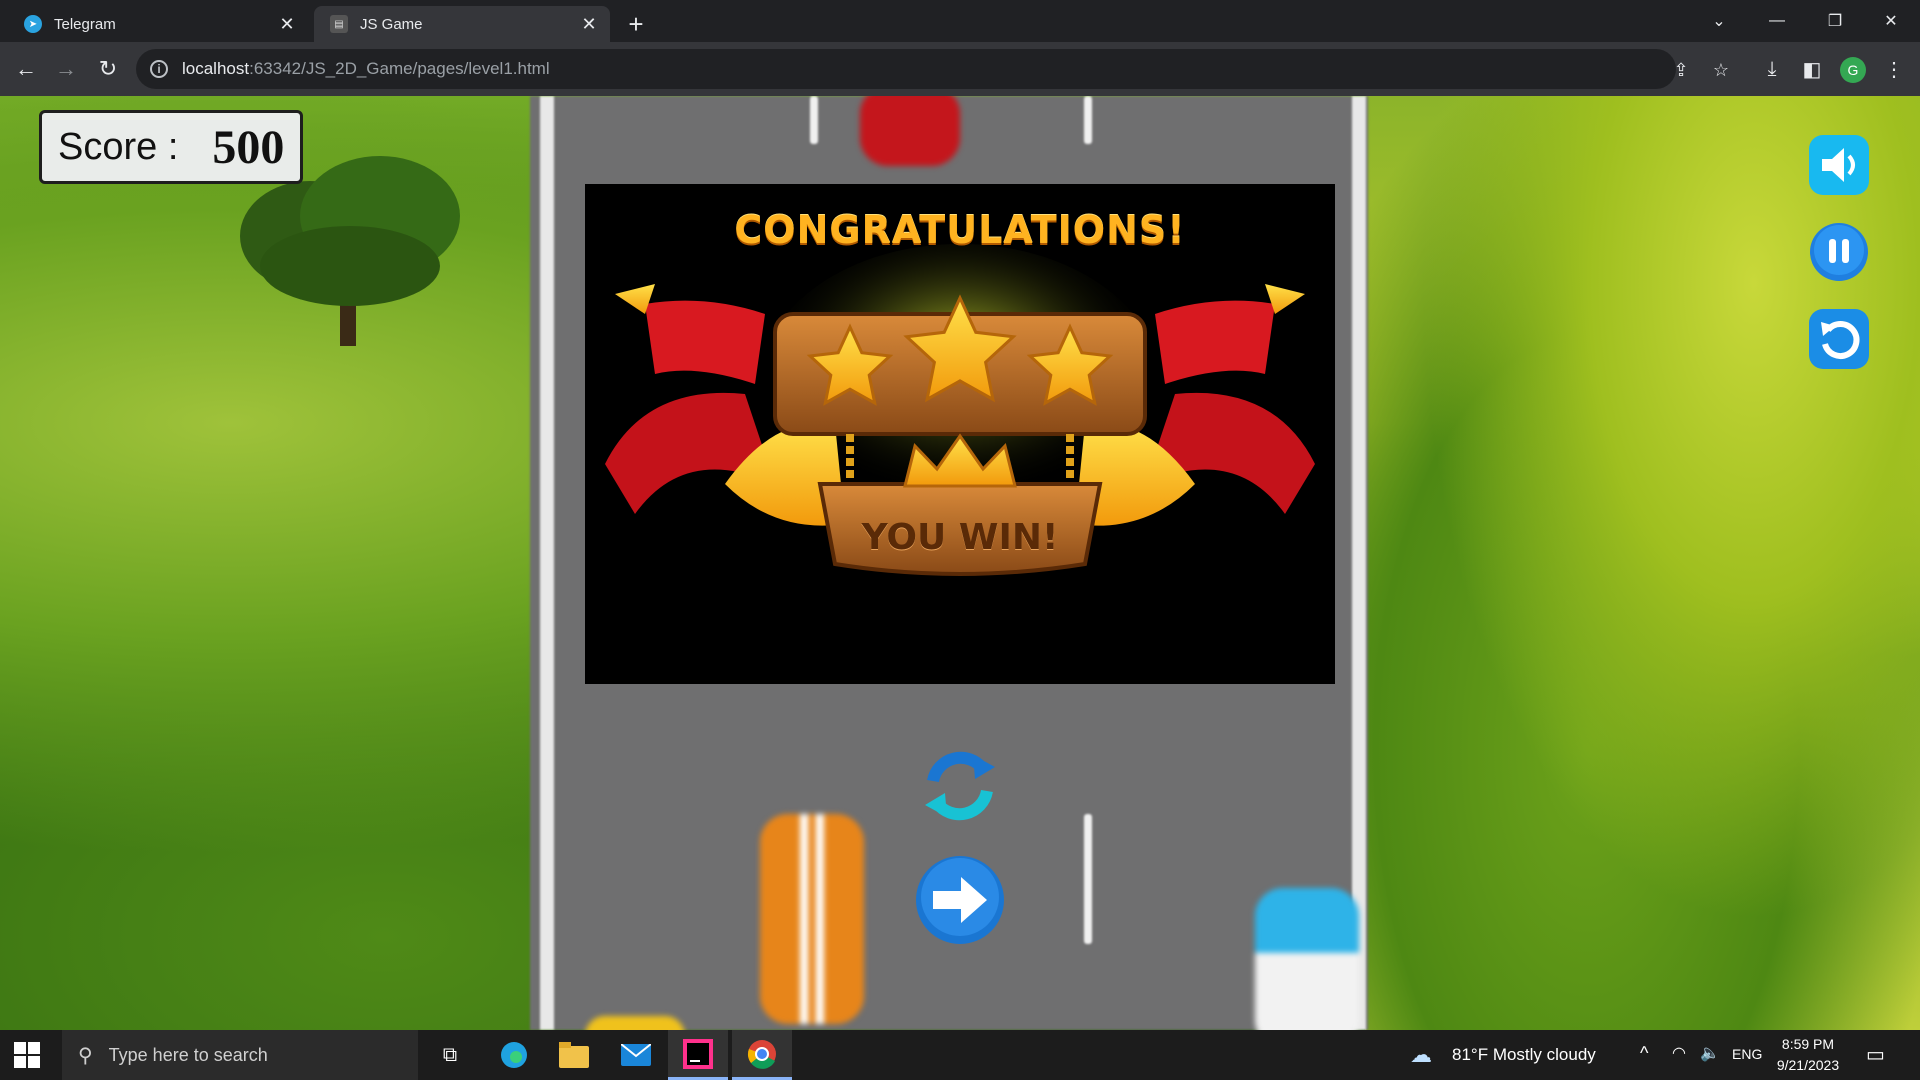 The height and width of the screenshot is (1080, 1920). I want to click on file-explorer-icon, so click(574, 1055).